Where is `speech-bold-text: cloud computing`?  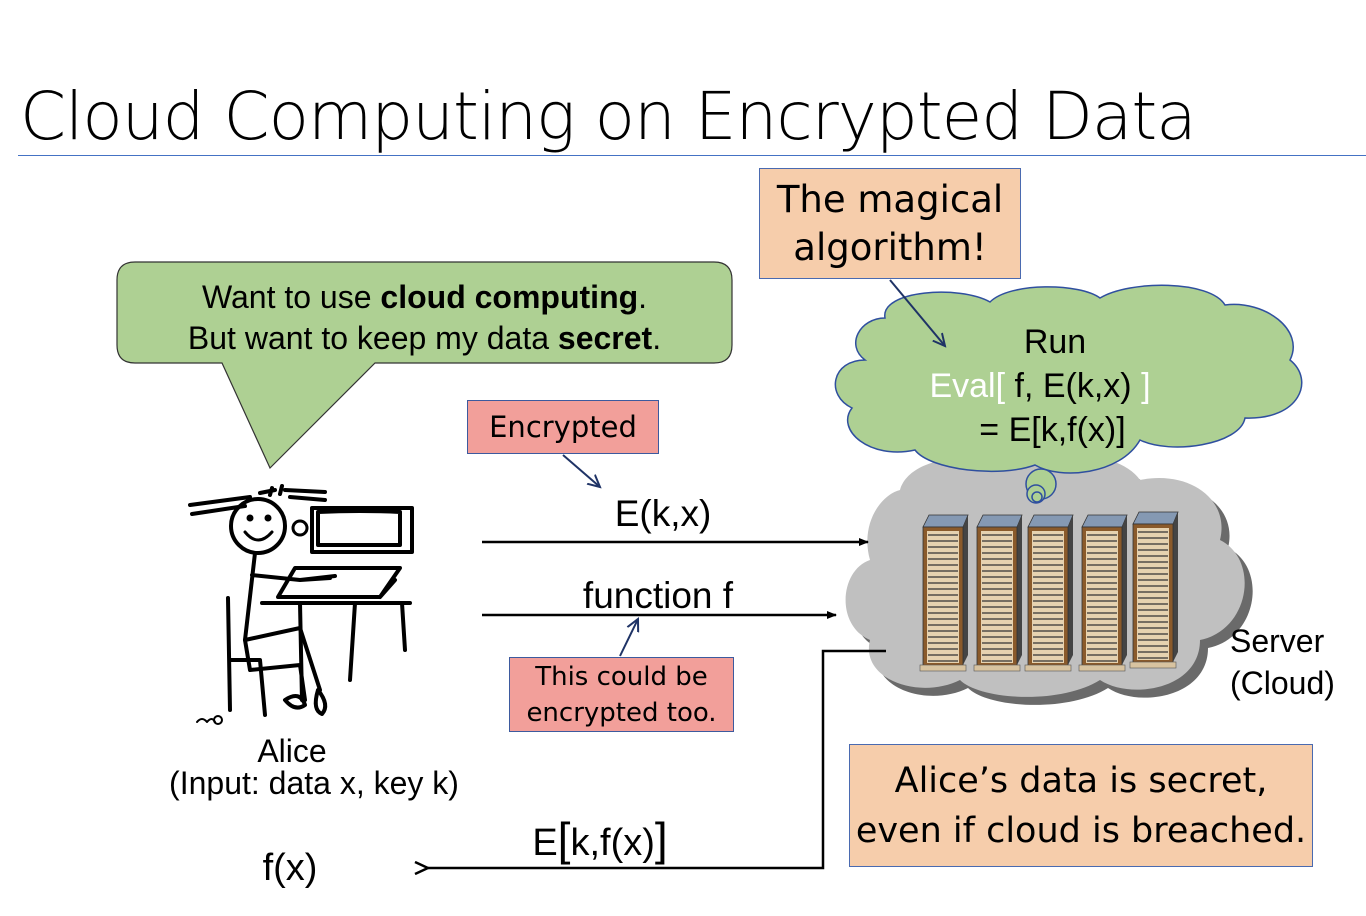
speech-bold-text: cloud computing is located at coordinates (509, 297).